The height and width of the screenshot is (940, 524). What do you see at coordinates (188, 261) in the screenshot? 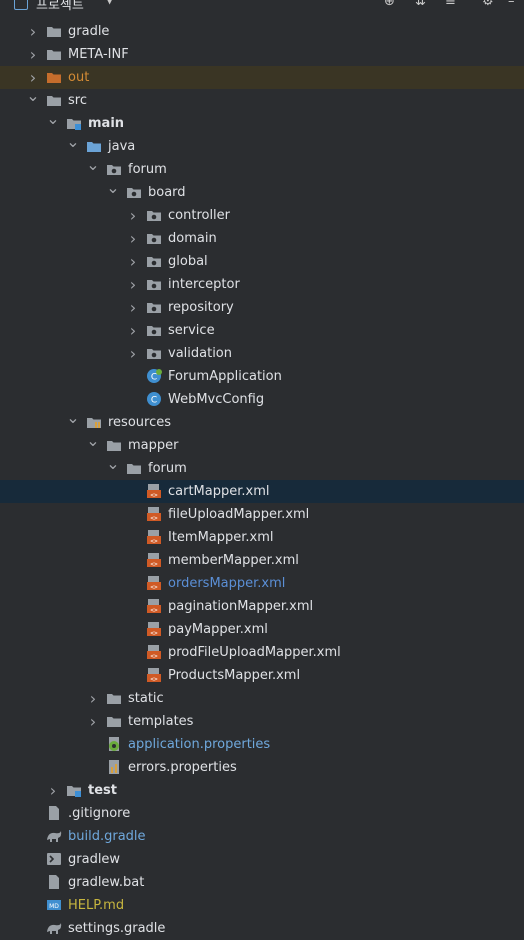
I see `tree-item-label: global` at bounding box center [188, 261].